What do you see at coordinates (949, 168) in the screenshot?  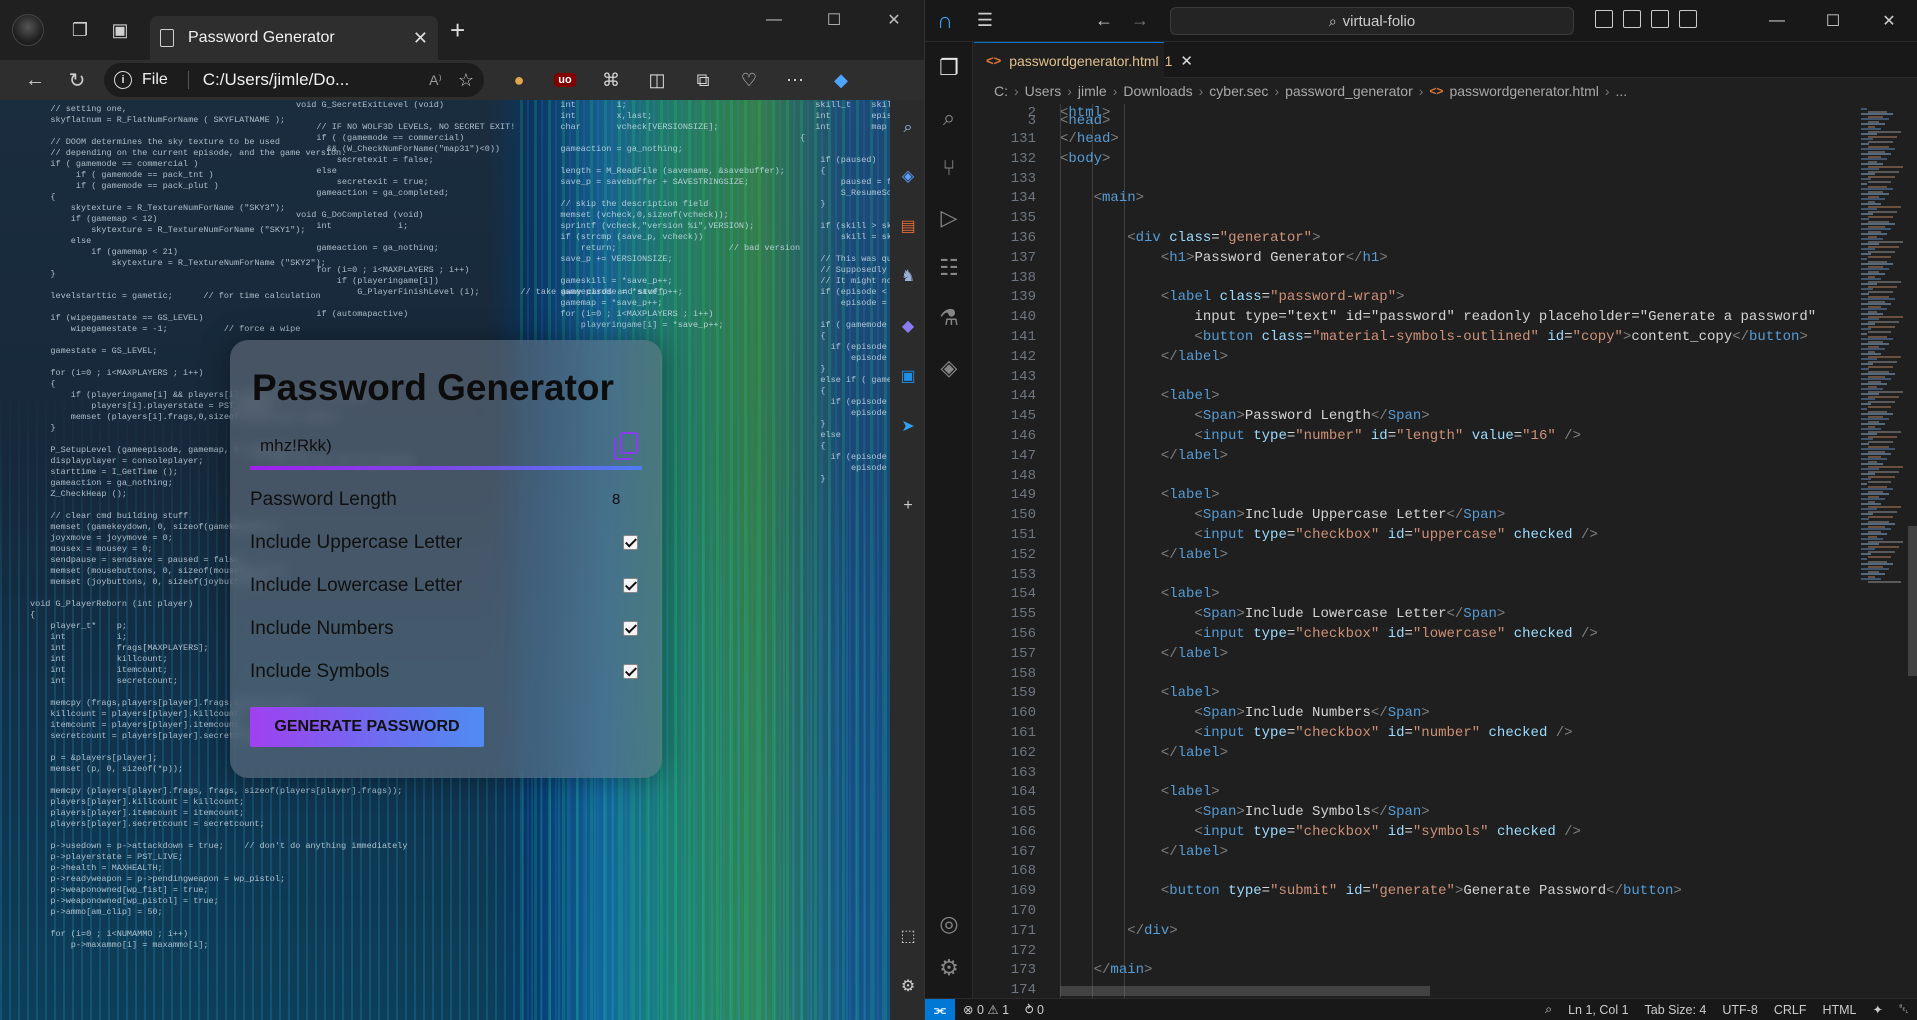 I see `source-control-icon: ⑂` at bounding box center [949, 168].